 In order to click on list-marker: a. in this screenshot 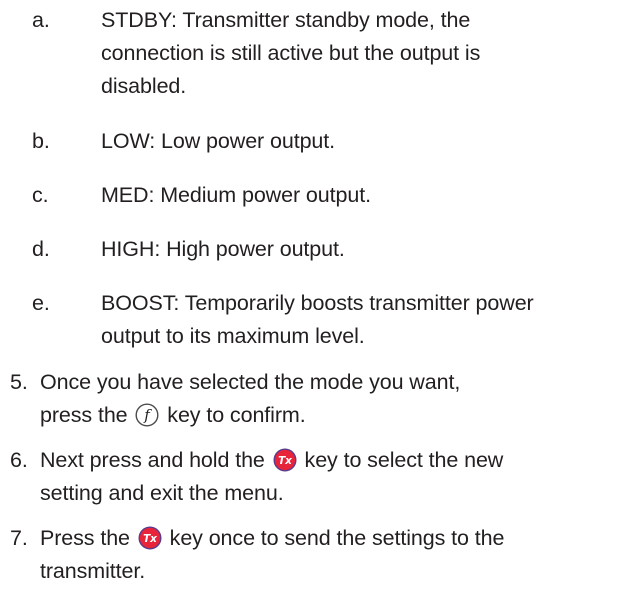, I will do `click(41, 20)`.